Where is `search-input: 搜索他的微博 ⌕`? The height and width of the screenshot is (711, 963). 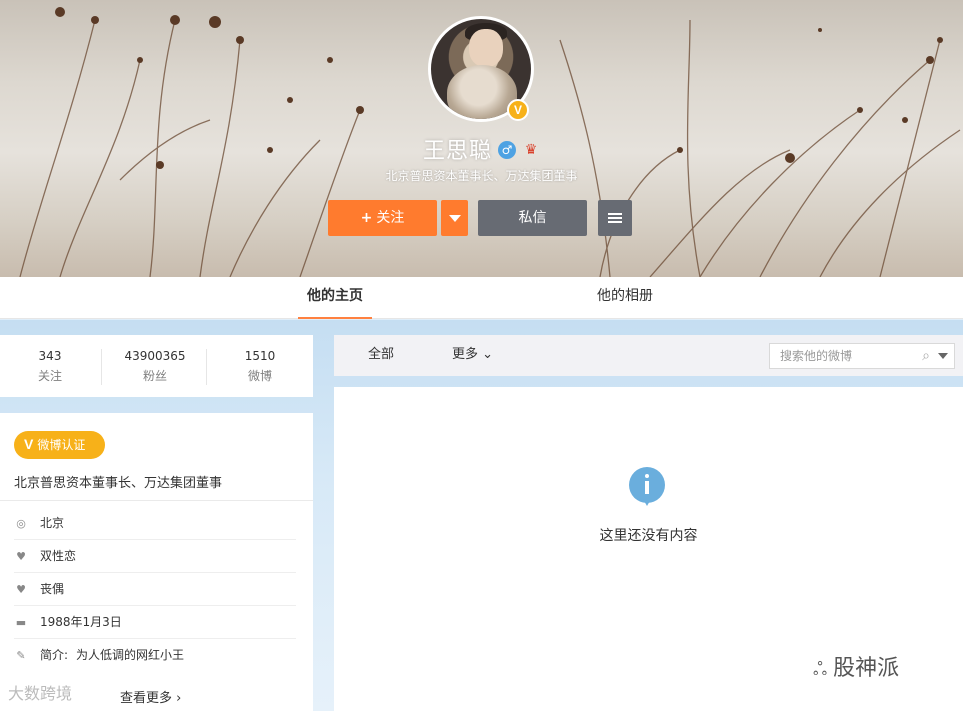 search-input: 搜索他的微博 ⌕ is located at coordinates (862, 356).